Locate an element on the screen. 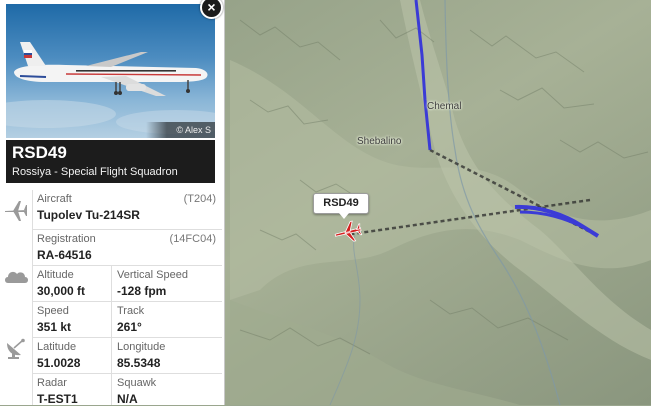 The width and height of the screenshot is (651, 406). airplane-icon is located at coordinates (16, 211).